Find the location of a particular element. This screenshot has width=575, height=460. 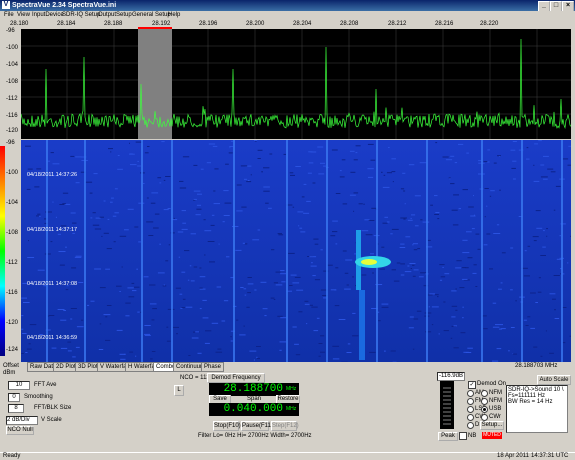

freq-label: 28.220 is located at coordinates (489, 24).